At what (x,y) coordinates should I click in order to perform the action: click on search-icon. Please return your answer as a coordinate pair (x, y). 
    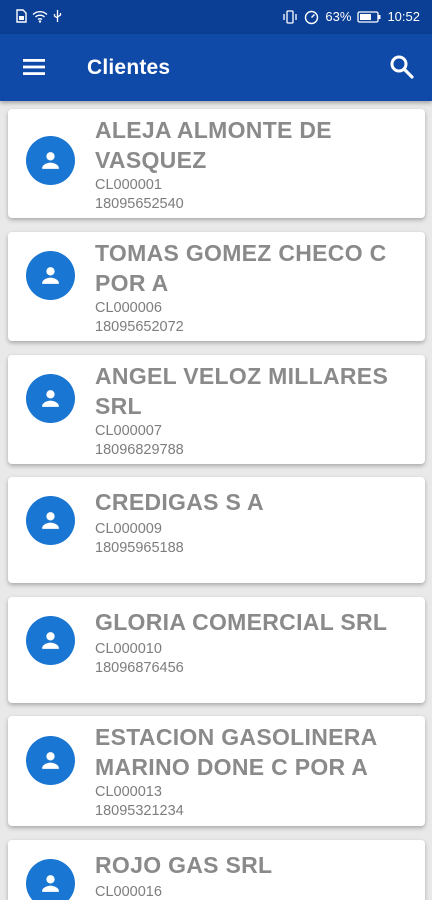
    Looking at the image, I should click on (402, 67).